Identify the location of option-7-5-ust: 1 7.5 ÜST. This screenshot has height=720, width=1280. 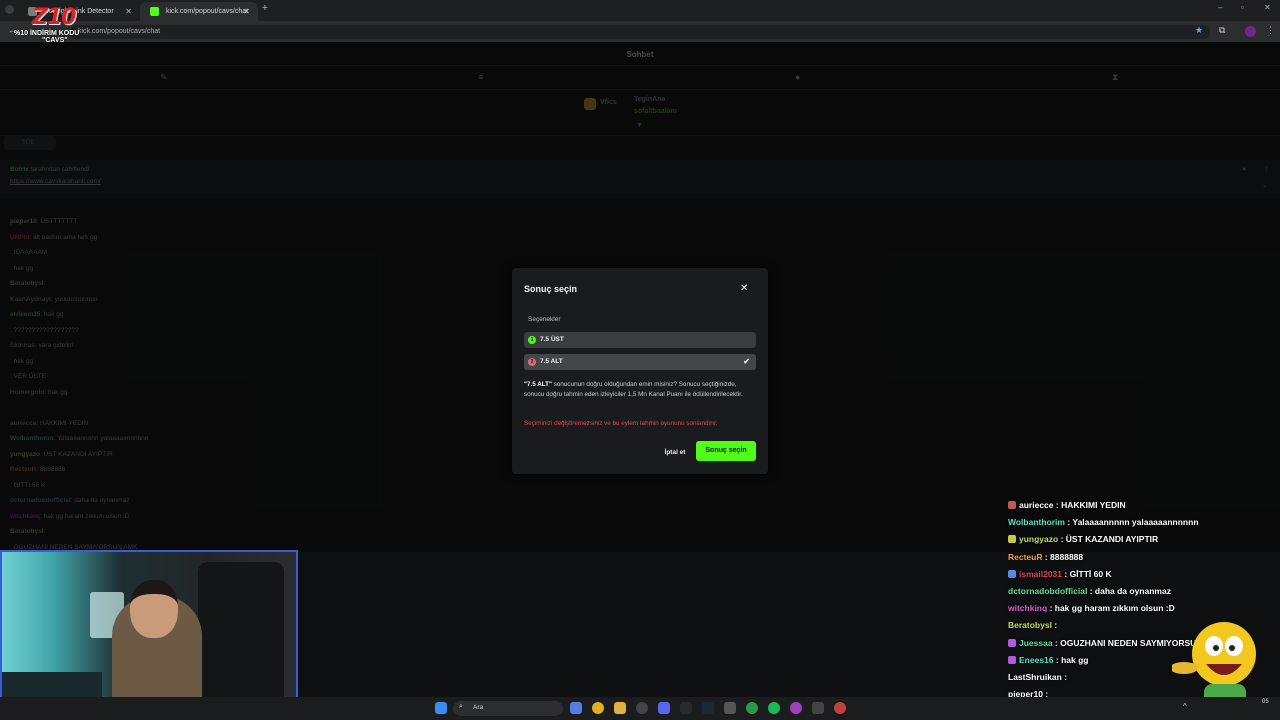
(640, 340).